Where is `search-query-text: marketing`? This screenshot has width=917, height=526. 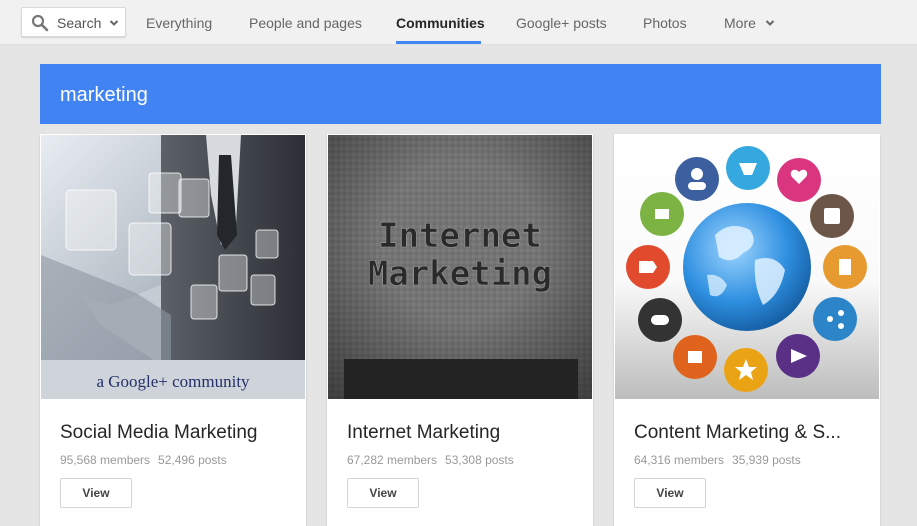
search-query-text: marketing is located at coordinates (104, 95).